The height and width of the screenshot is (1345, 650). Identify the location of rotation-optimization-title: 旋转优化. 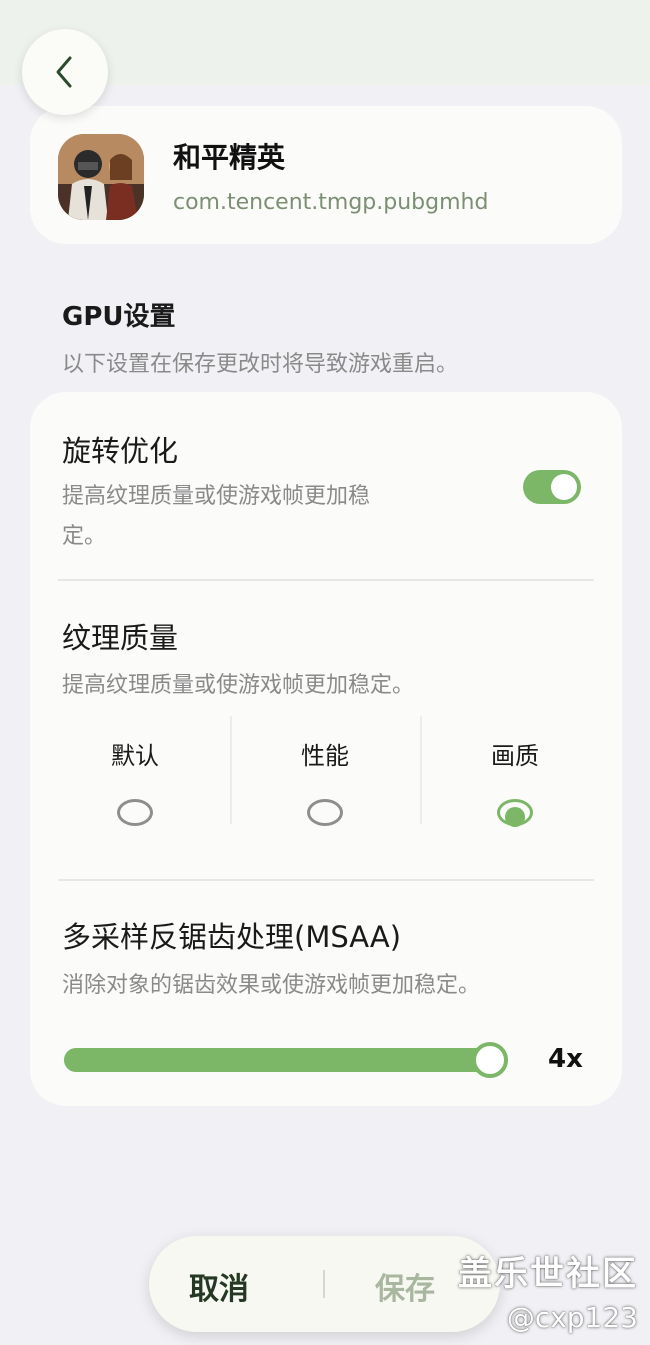
(120, 451).